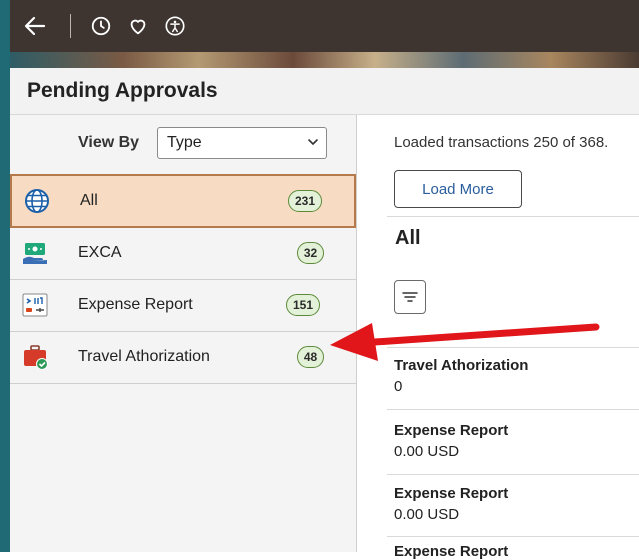 The height and width of the screenshot is (560, 639). I want to click on category-label: Expense Report, so click(135, 304).